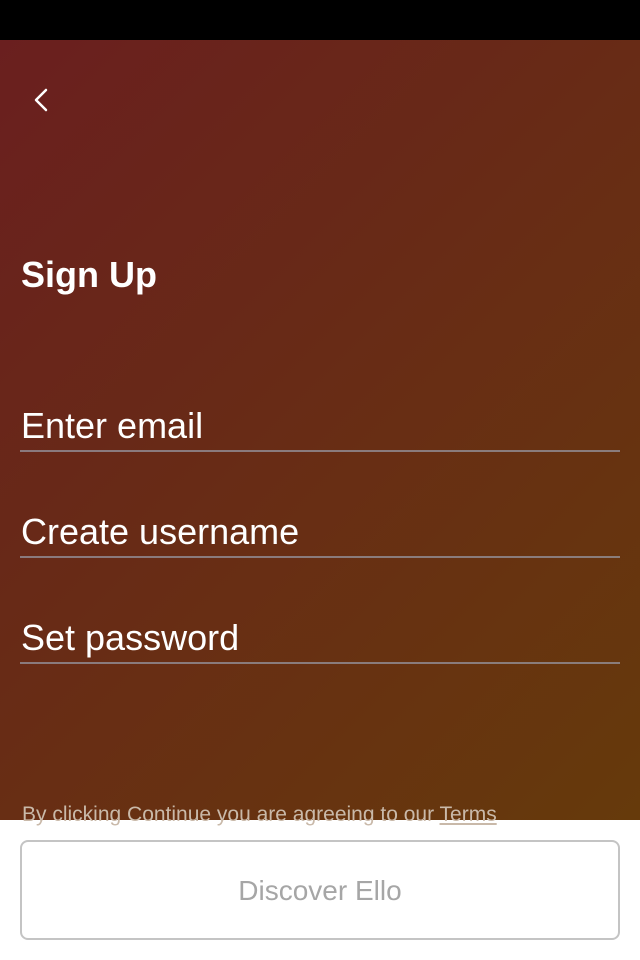  I want to click on back-button, so click(42, 100).